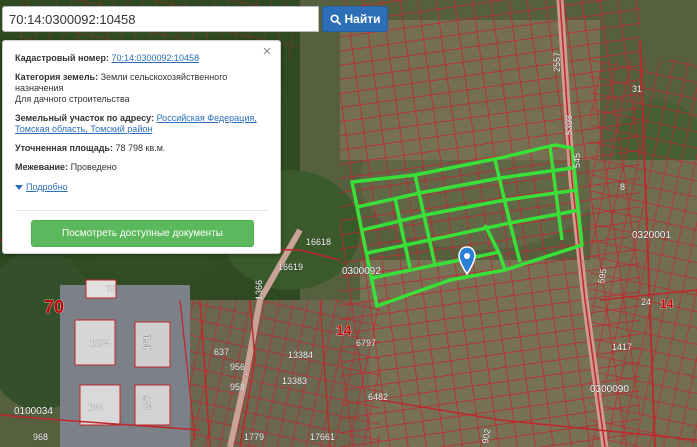  Describe the element at coordinates (362, 19) in the screenshot. I see `search-button-label: Найти` at that location.